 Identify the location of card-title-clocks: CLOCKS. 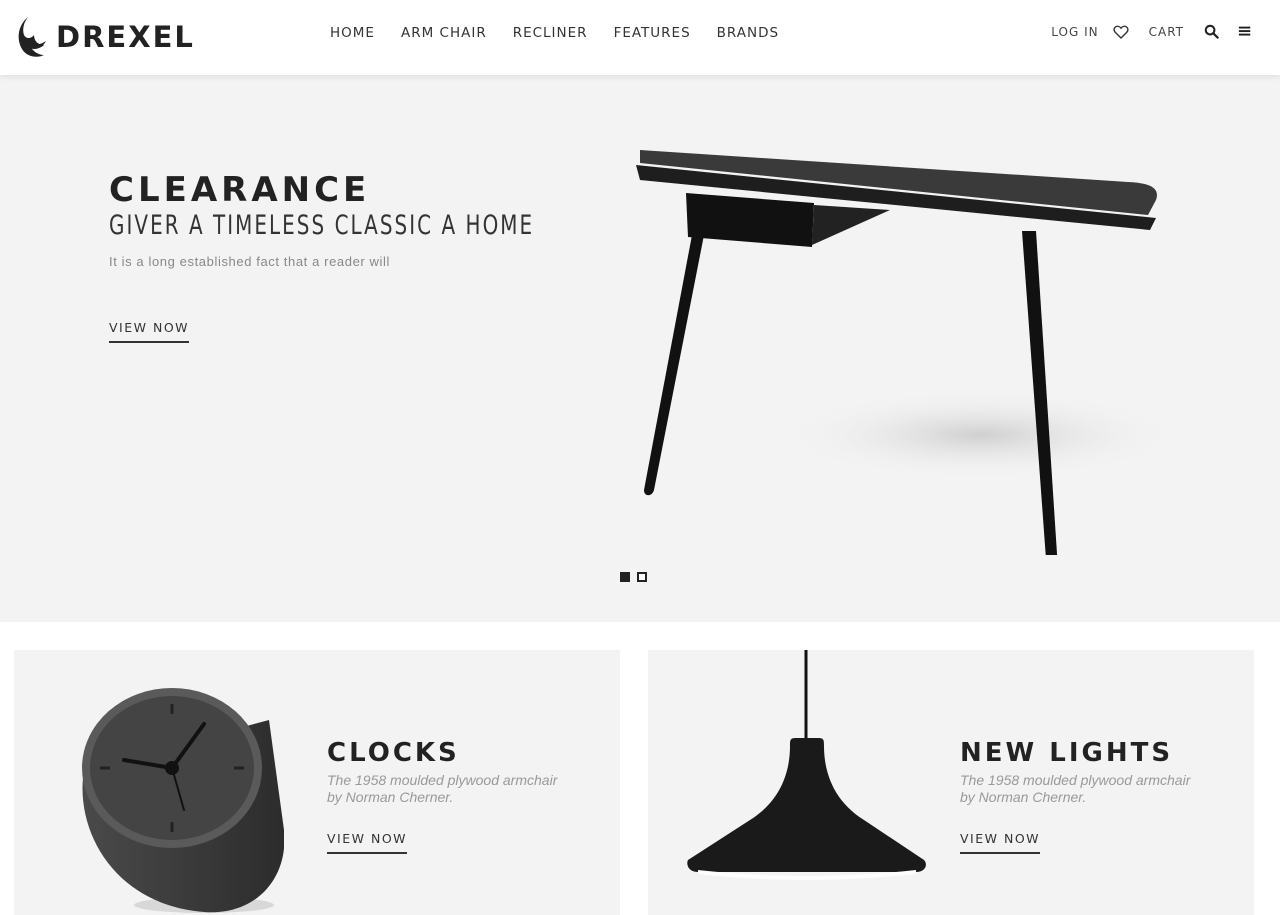
(393, 753).